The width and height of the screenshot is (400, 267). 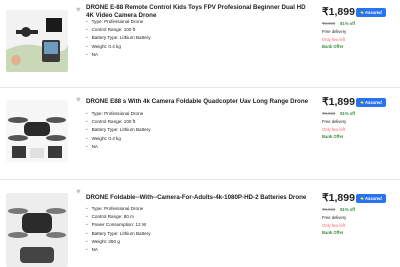 I want to click on spec-item: Control Range: 80 m, so click(x=118, y=217).